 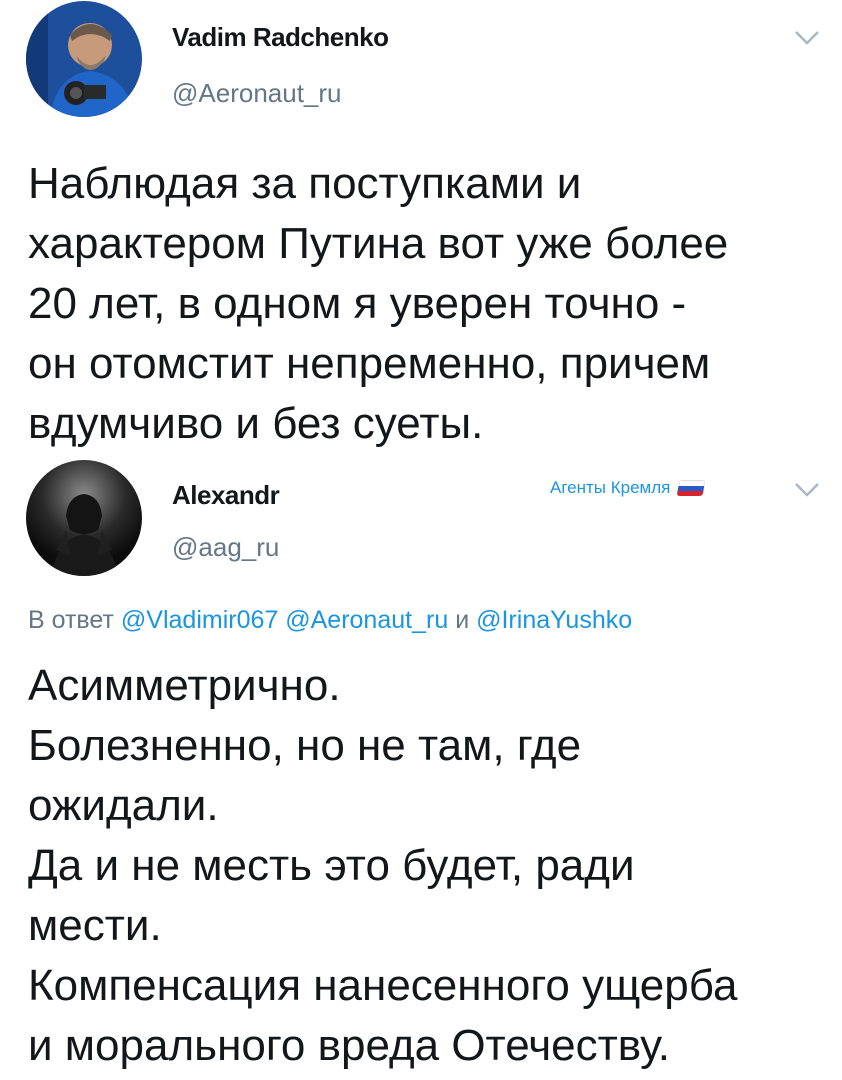 I want to click on author-handle: @aag_ru, so click(x=225, y=547).